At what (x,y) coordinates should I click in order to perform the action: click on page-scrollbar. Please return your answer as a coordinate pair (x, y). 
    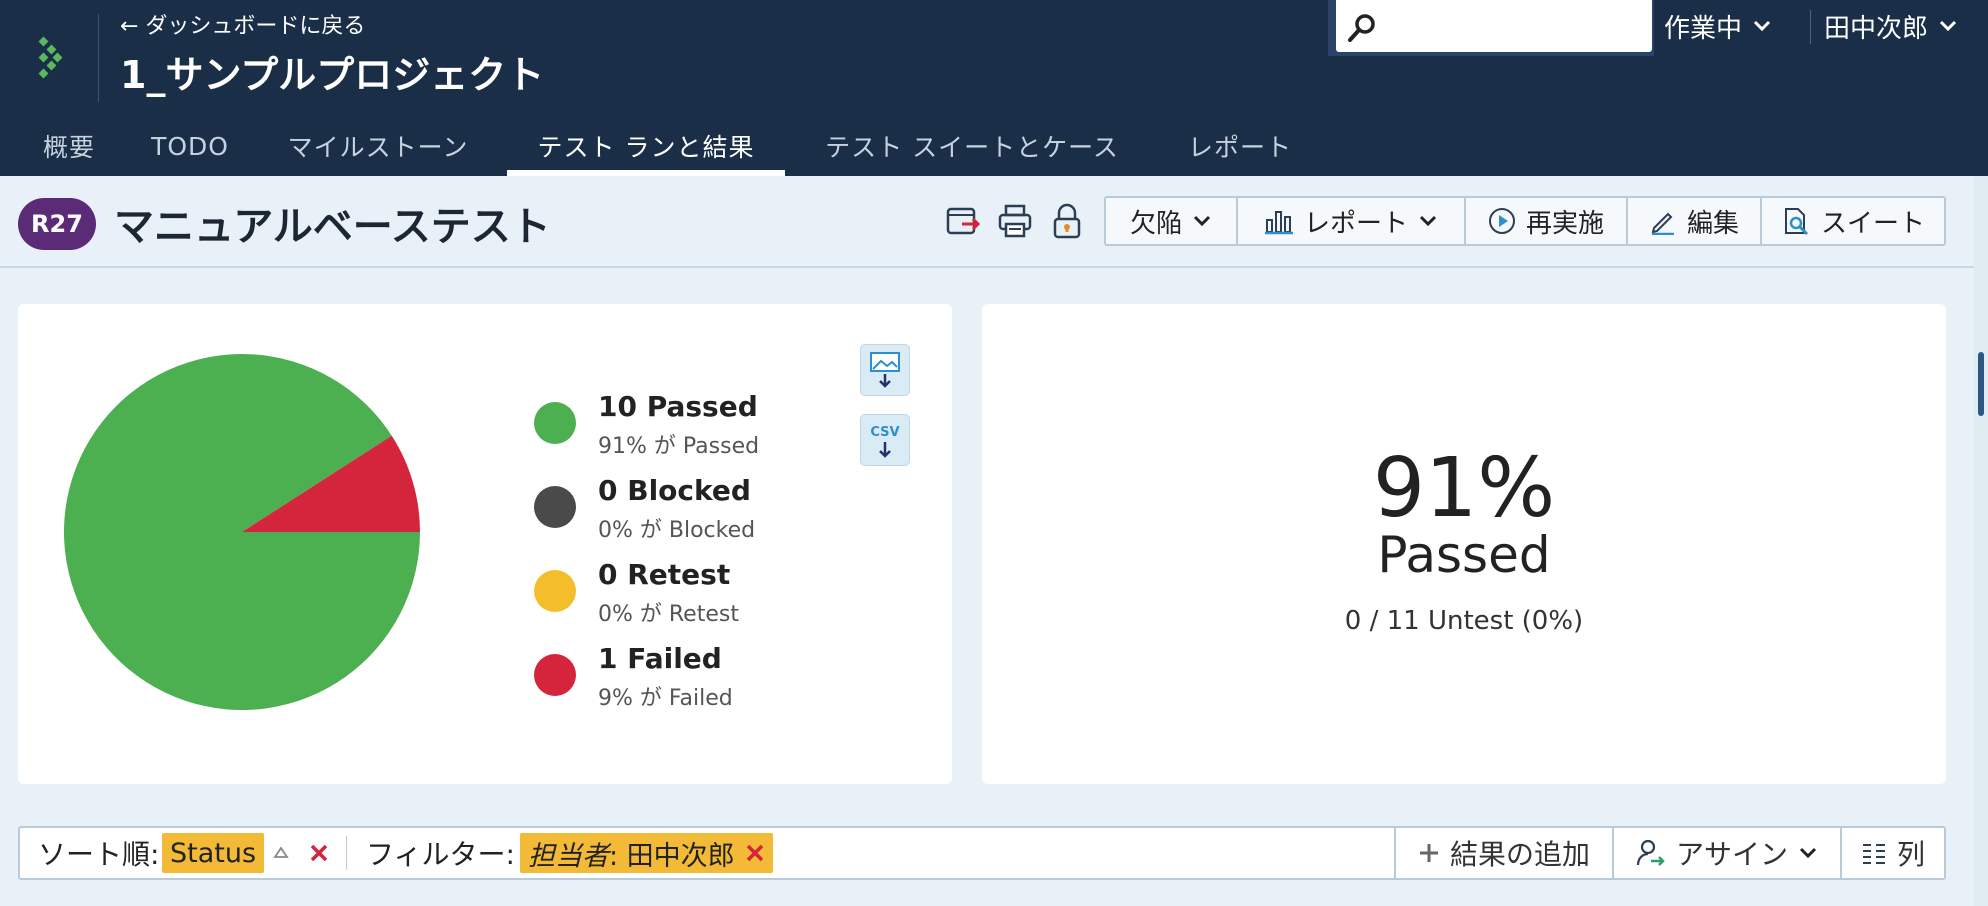
    Looking at the image, I should click on (1981, 541).